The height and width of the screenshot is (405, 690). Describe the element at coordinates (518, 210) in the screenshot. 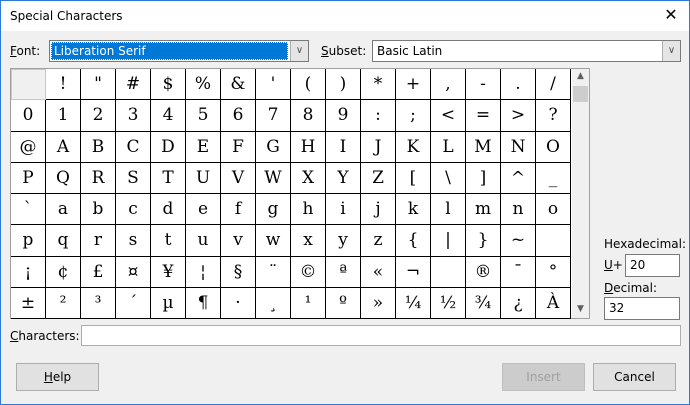

I see `character-cell: n` at that location.